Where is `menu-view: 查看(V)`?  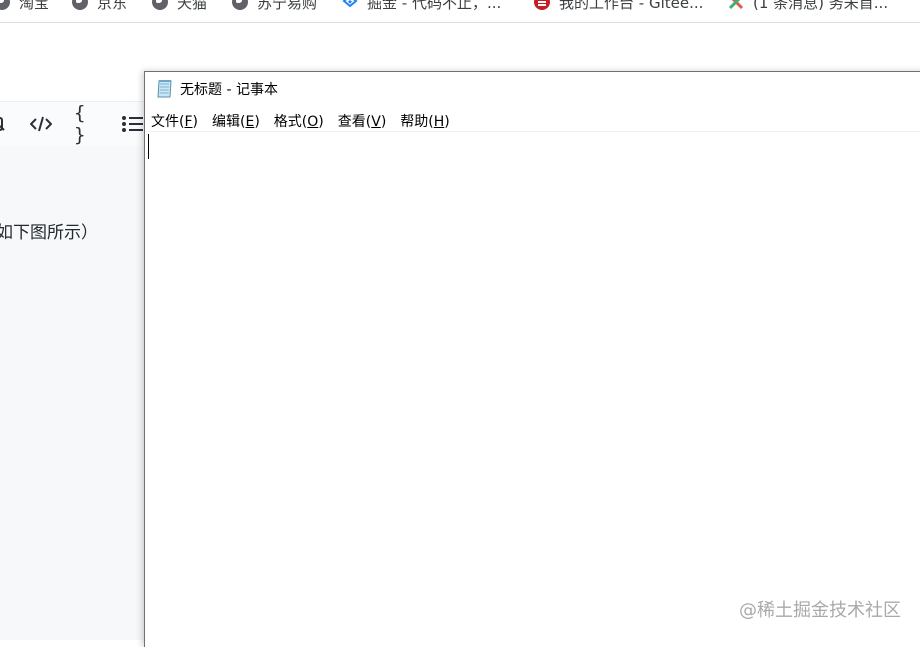
menu-view: 查看(V) is located at coordinates (362, 121).